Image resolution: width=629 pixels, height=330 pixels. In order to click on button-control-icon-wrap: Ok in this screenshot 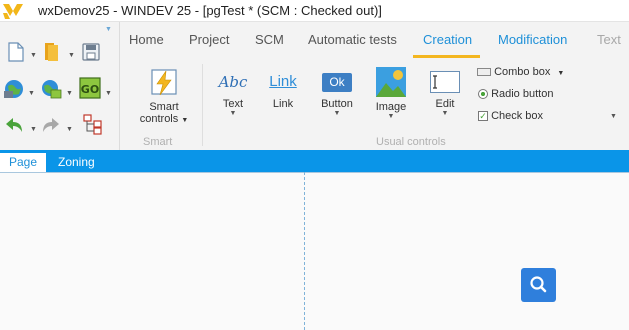, I will do `click(337, 83)`.